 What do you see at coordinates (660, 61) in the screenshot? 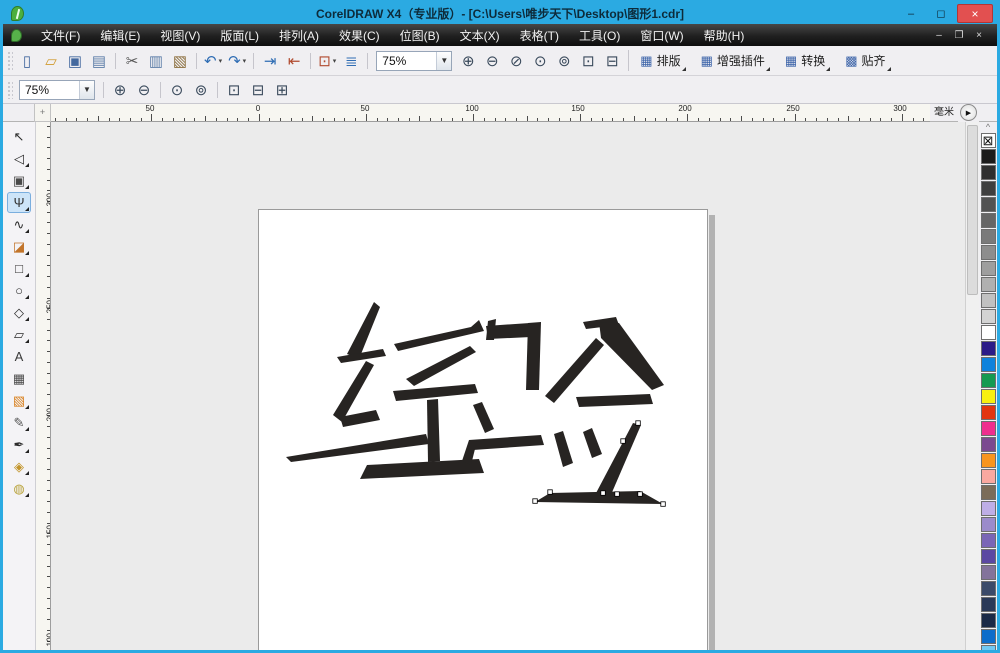
I see `typesetting-button: ▦ 排版` at bounding box center [660, 61].